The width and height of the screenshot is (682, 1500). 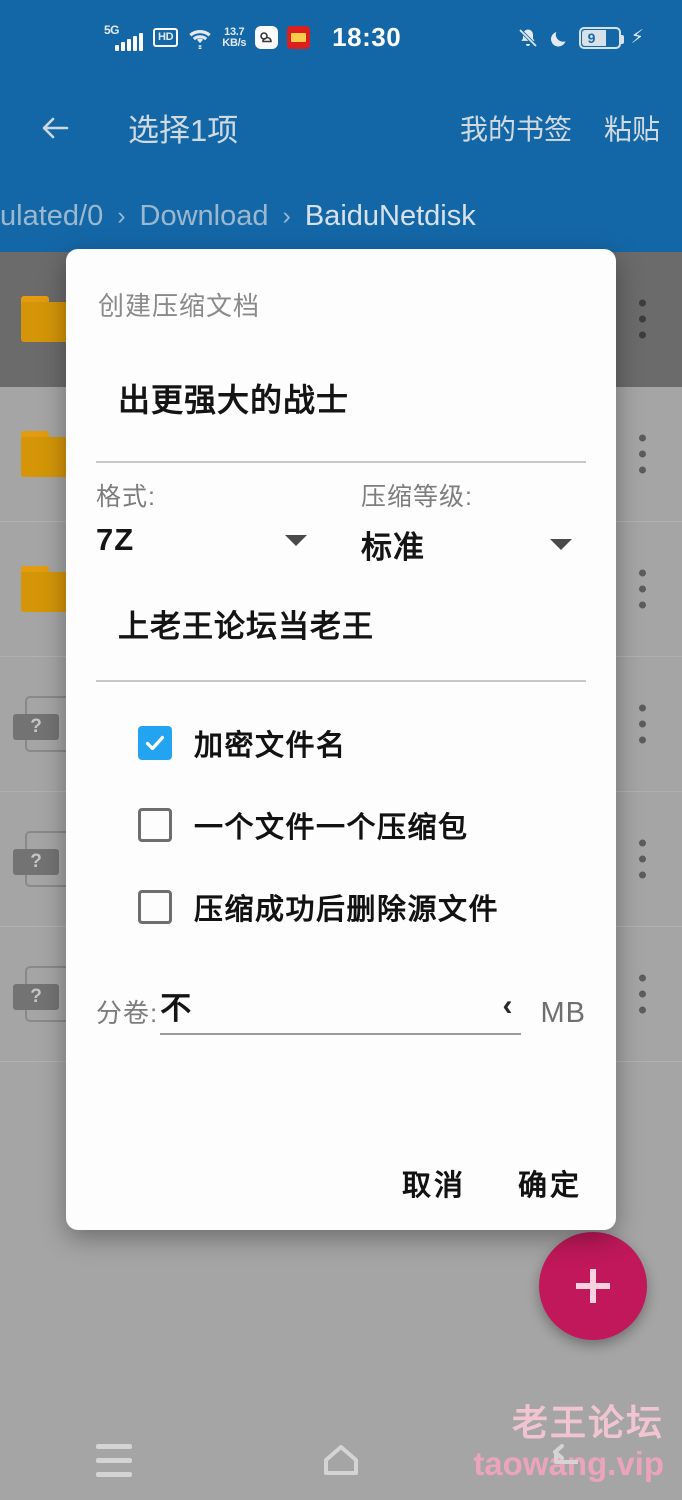 I want to click on checkbox-encrypt-filenames: 加密文件名, so click(x=341, y=743).